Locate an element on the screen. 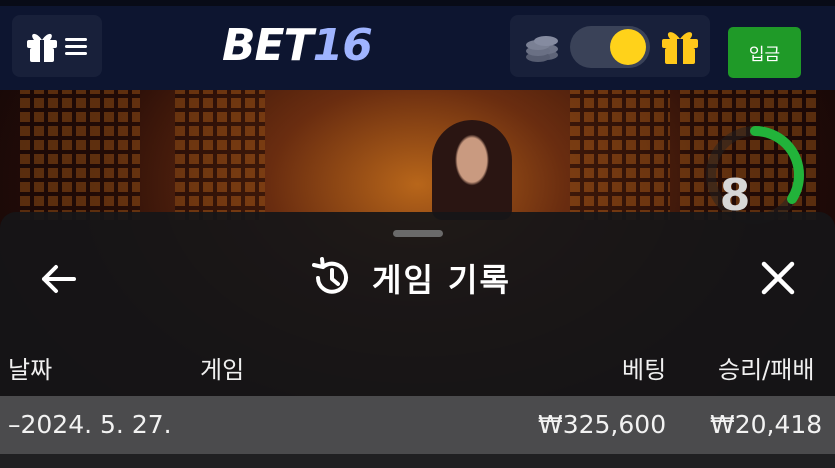 The image size is (835, 468). logo-text-16: 16 is located at coordinates (342, 45).